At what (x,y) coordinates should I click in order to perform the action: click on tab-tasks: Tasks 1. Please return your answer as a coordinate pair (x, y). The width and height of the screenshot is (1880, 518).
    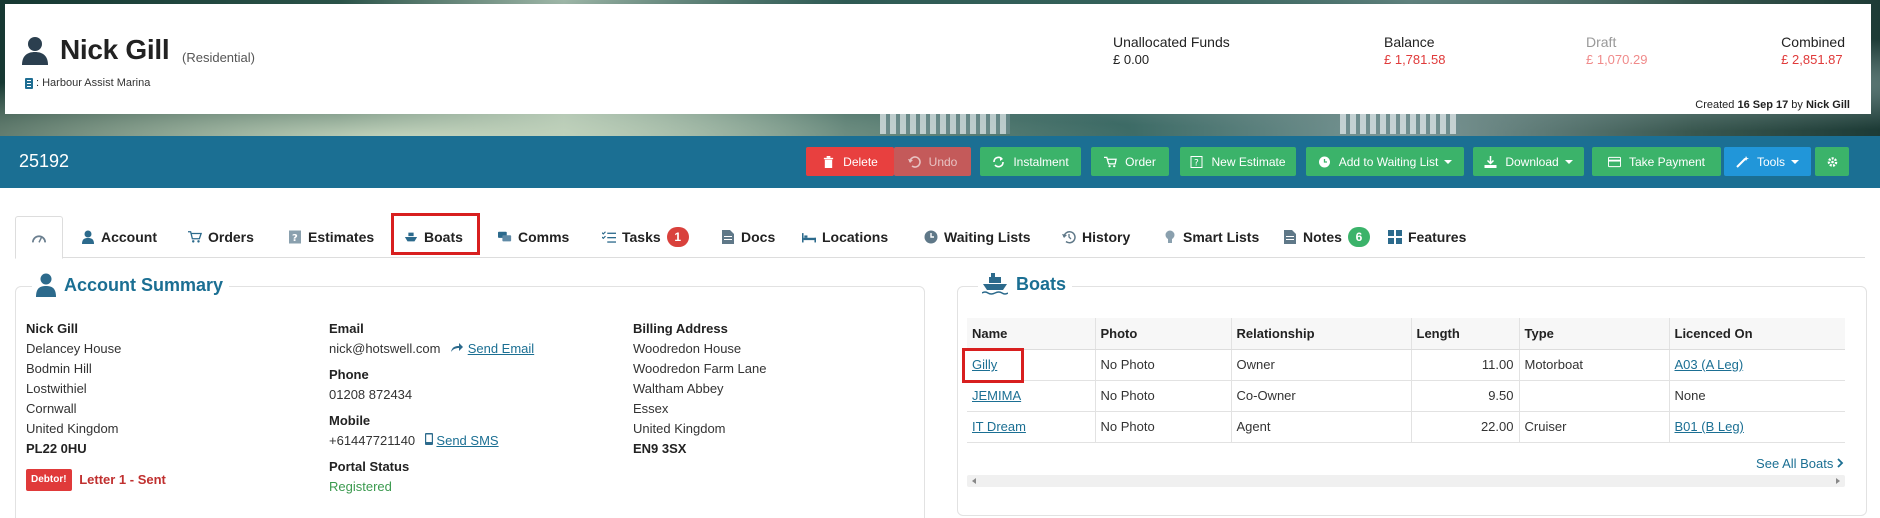
    Looking at the image, I should click on (645, 237).